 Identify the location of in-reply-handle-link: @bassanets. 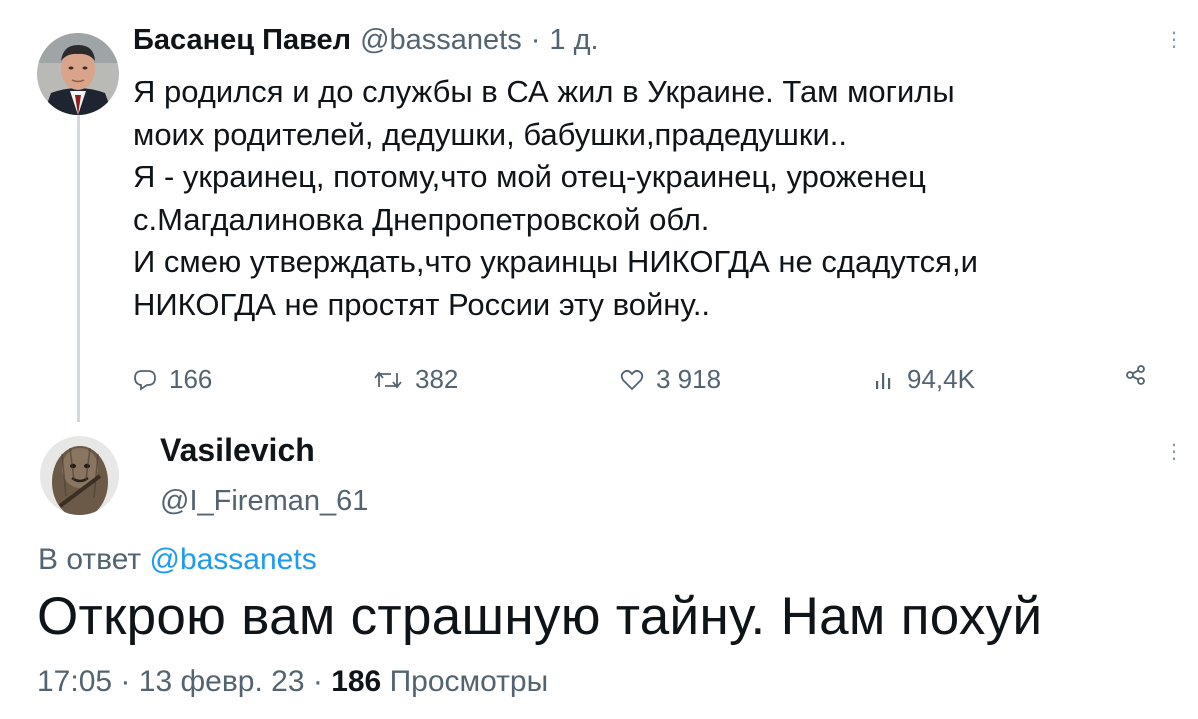
(232, 559).